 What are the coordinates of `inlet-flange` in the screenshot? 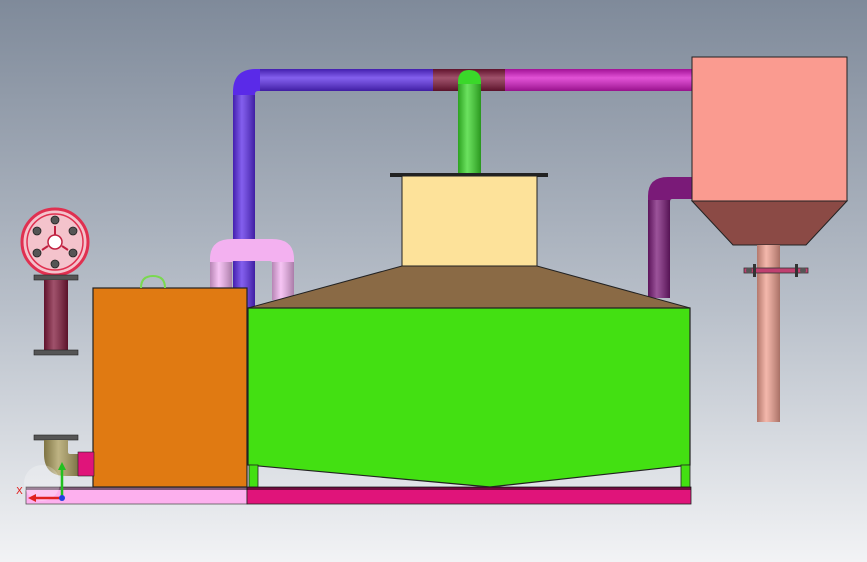 It's located at (86, 464).